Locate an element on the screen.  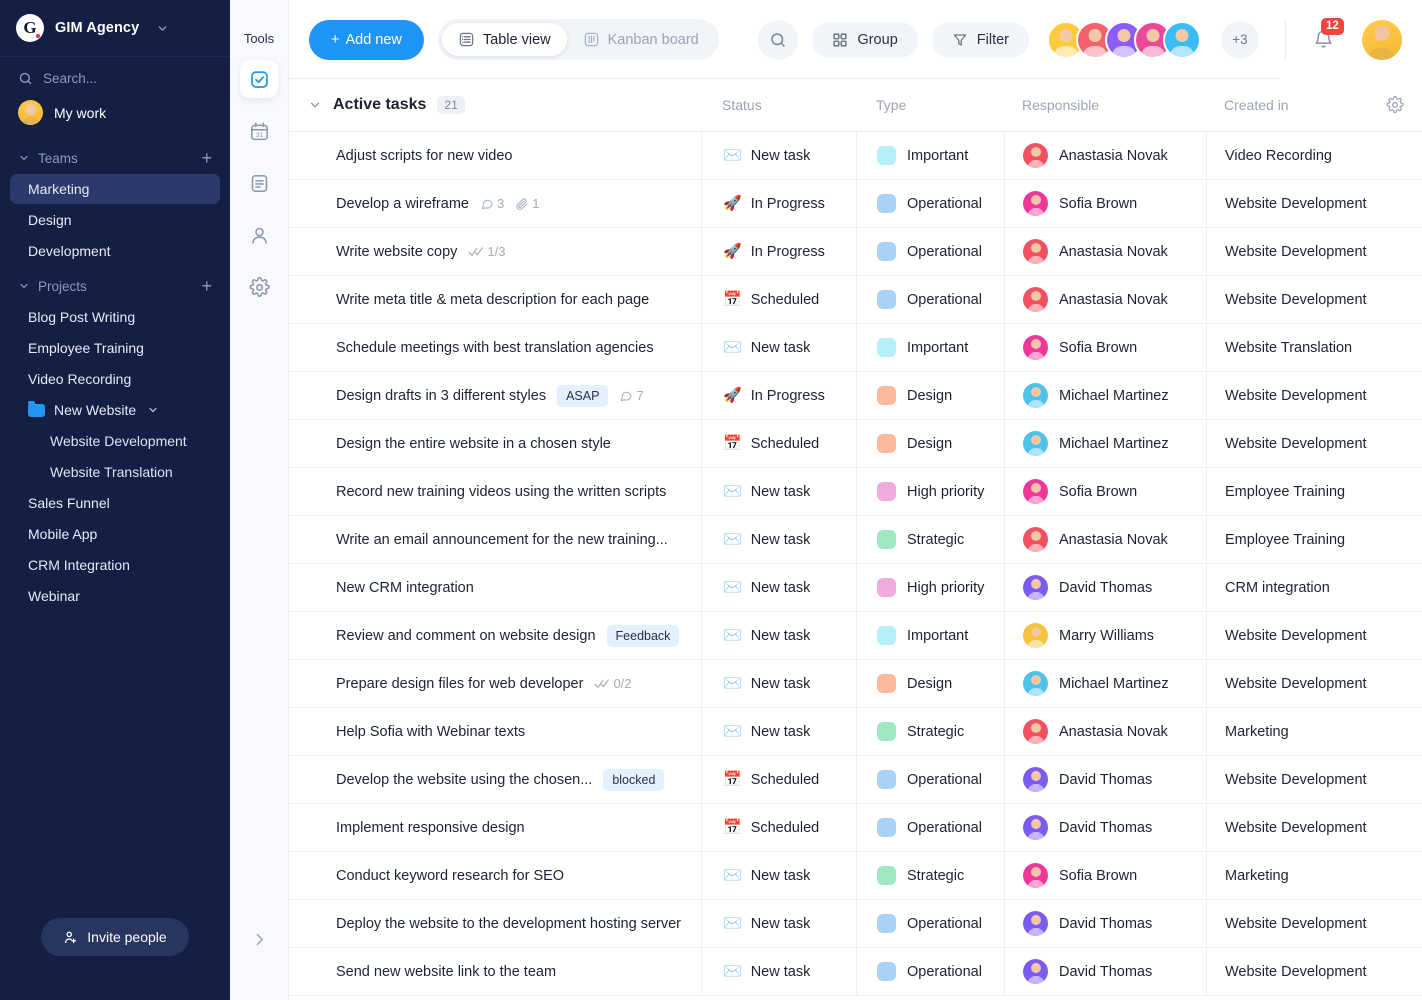
task-badge: Feedback is located at coordinates (643, 635).